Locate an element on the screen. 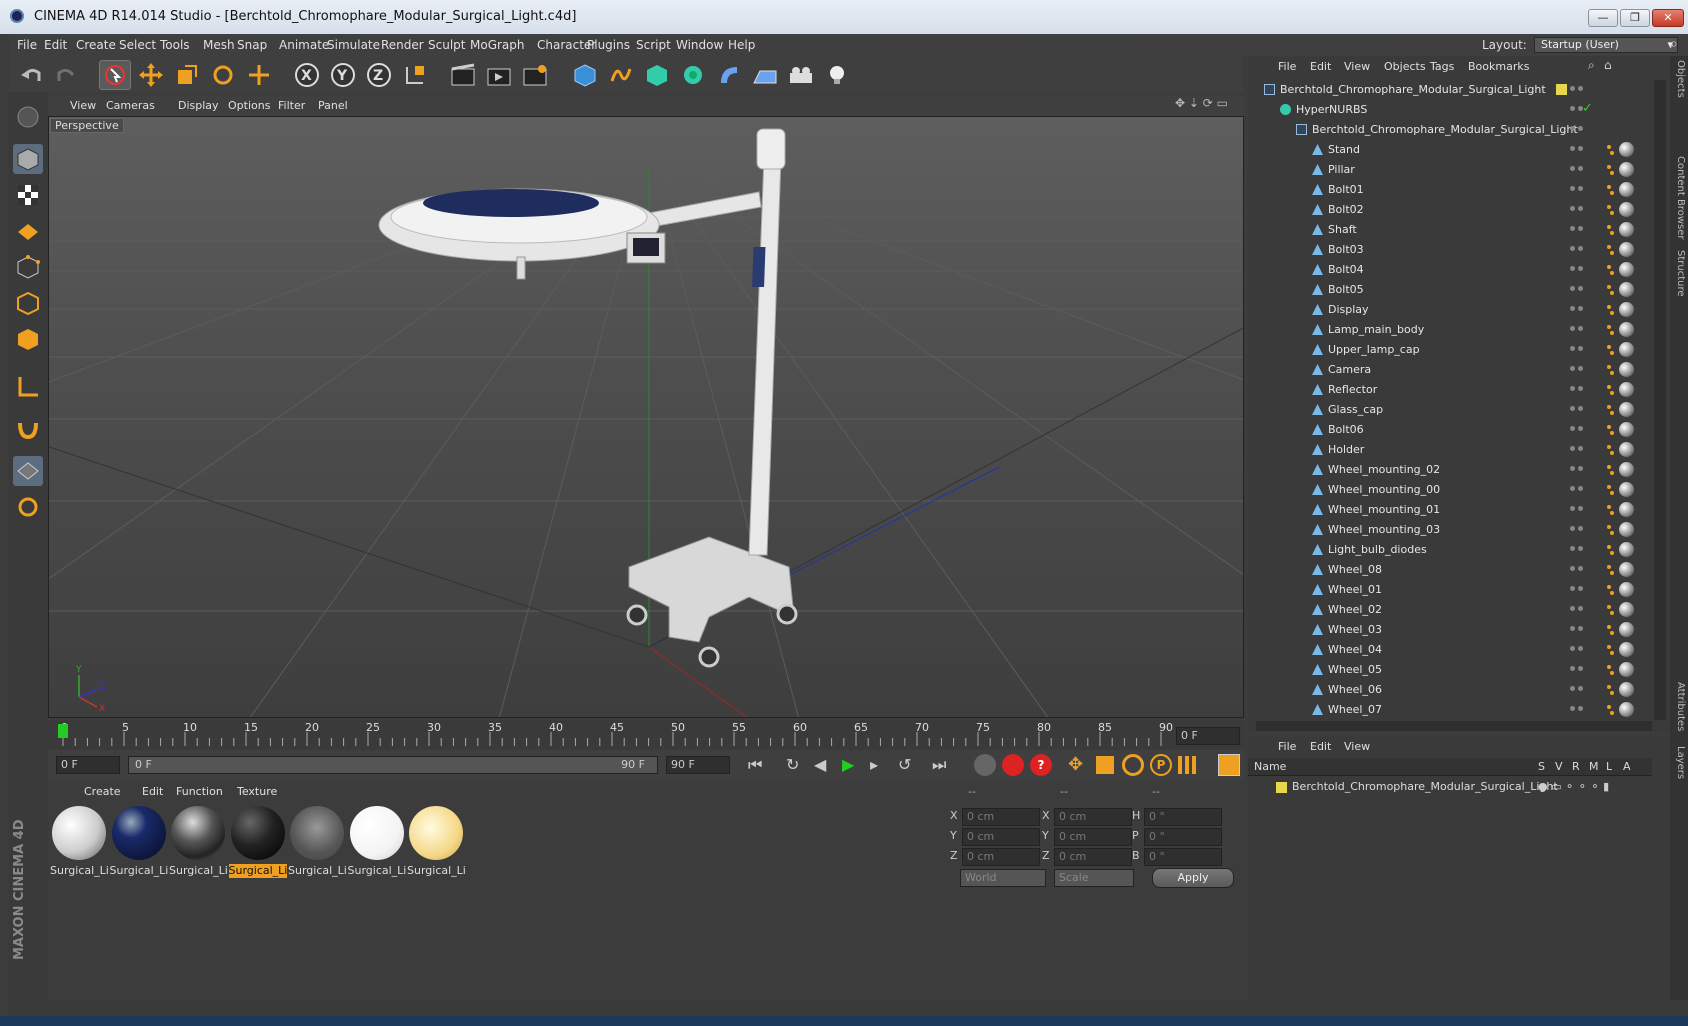 Image resolution: width=1688 pixels, height=1026 pixels. object-menu-bookmarks: Bookmarks is located at coordinates (1498, 66).